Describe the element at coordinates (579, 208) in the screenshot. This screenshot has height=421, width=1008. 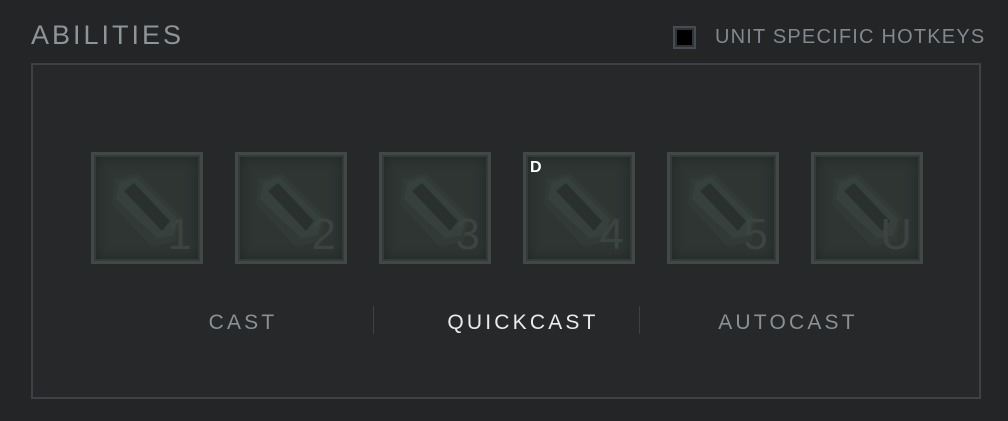
I see `ability-slot-4: 4 D` at that location.